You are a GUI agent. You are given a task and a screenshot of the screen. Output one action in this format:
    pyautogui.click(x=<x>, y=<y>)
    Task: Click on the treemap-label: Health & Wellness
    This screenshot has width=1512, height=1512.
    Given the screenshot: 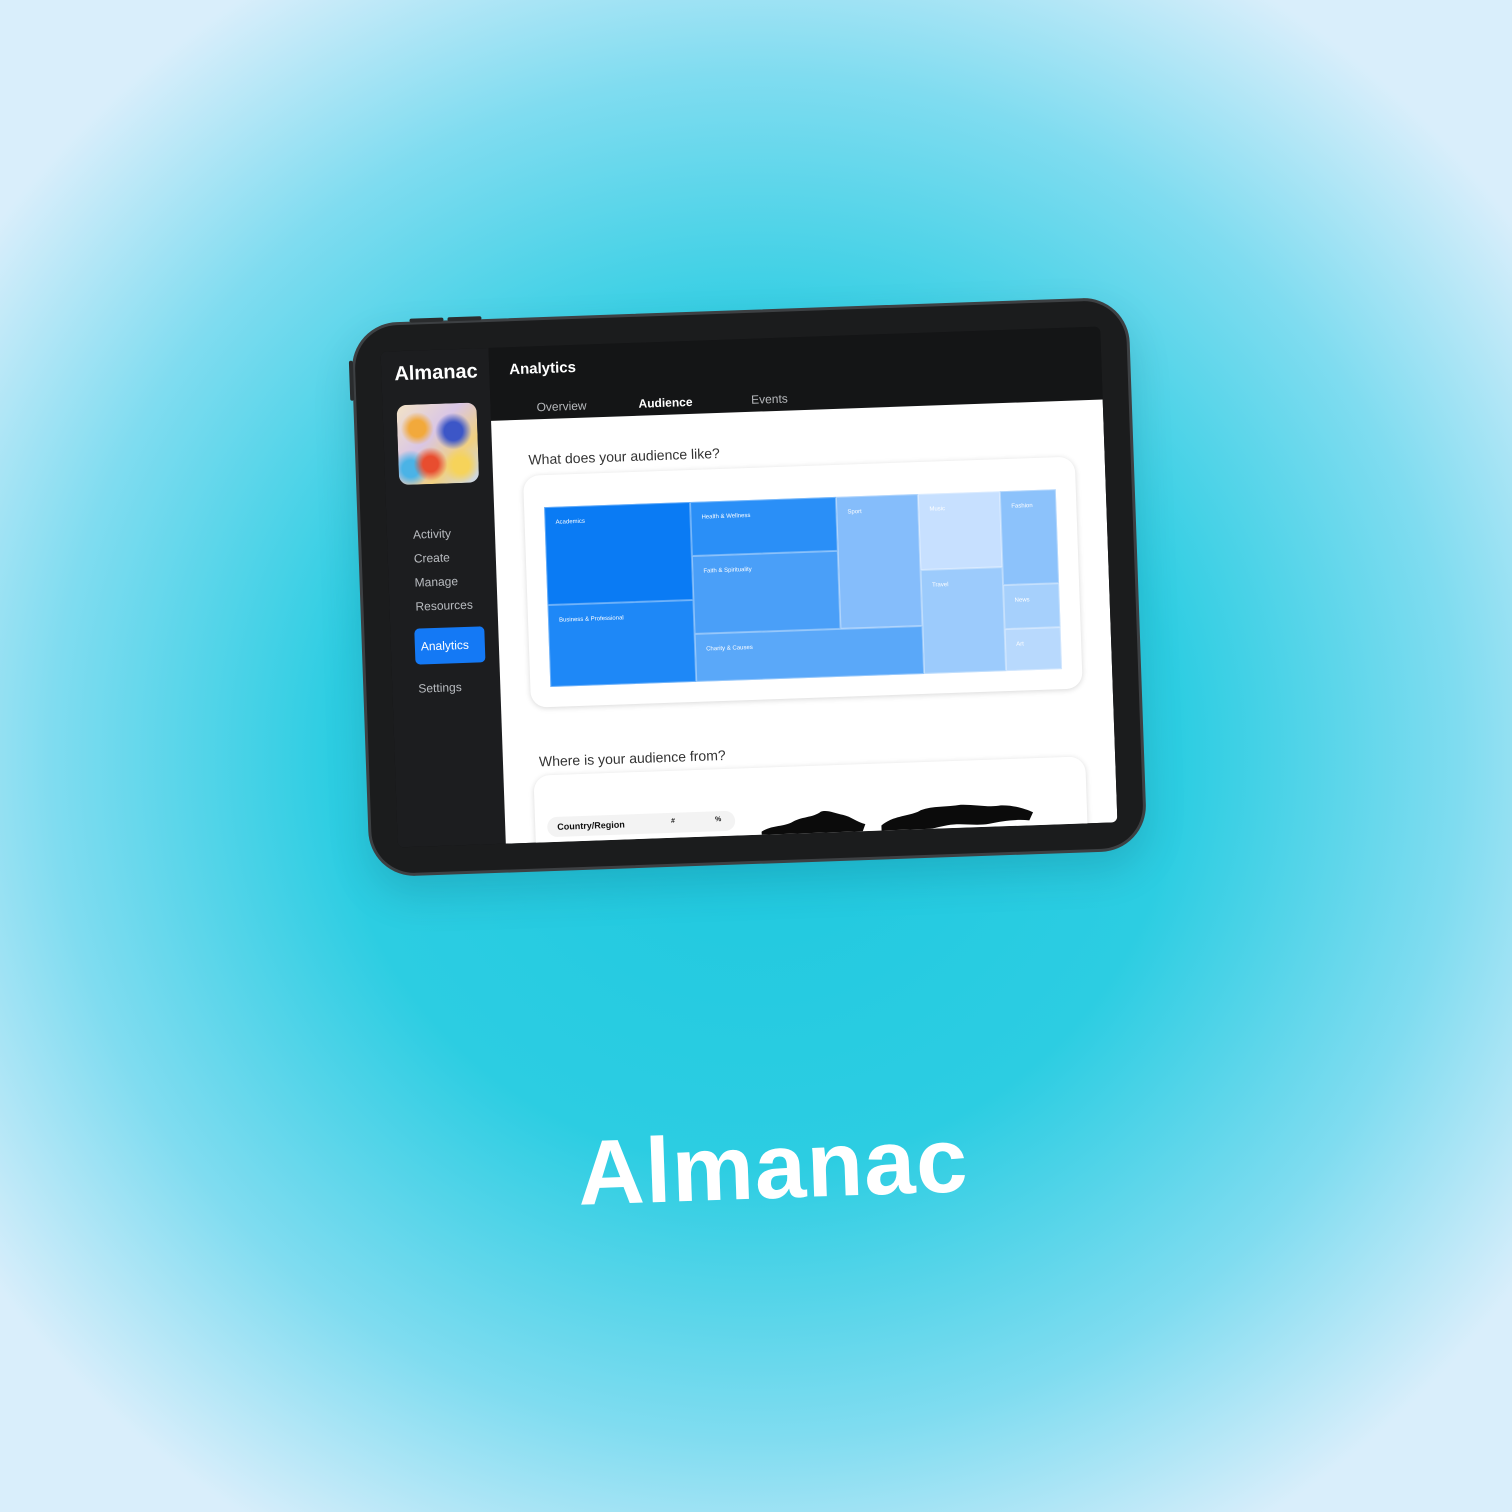 What is the action you would take?
    pyautogui.click(x=726, y=516)
    